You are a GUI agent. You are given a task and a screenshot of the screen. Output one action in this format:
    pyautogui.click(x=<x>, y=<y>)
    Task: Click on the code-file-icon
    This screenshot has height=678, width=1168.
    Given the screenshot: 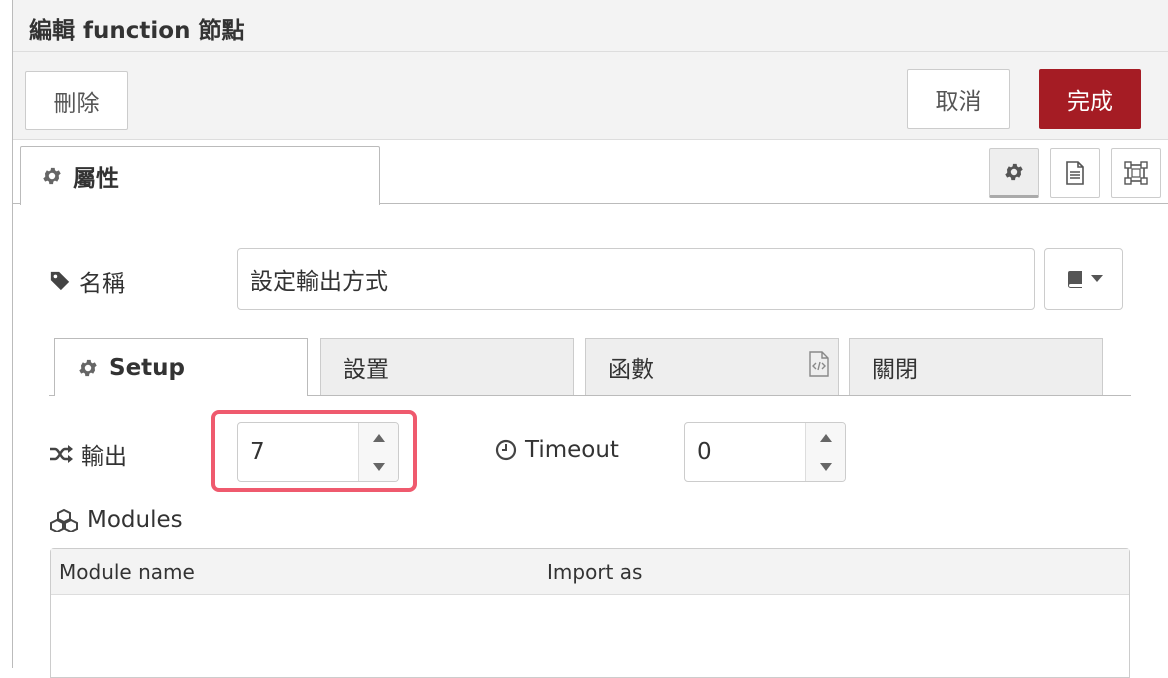 What is the action you would take?
    pyautogui.click(x=819, y=364)
    